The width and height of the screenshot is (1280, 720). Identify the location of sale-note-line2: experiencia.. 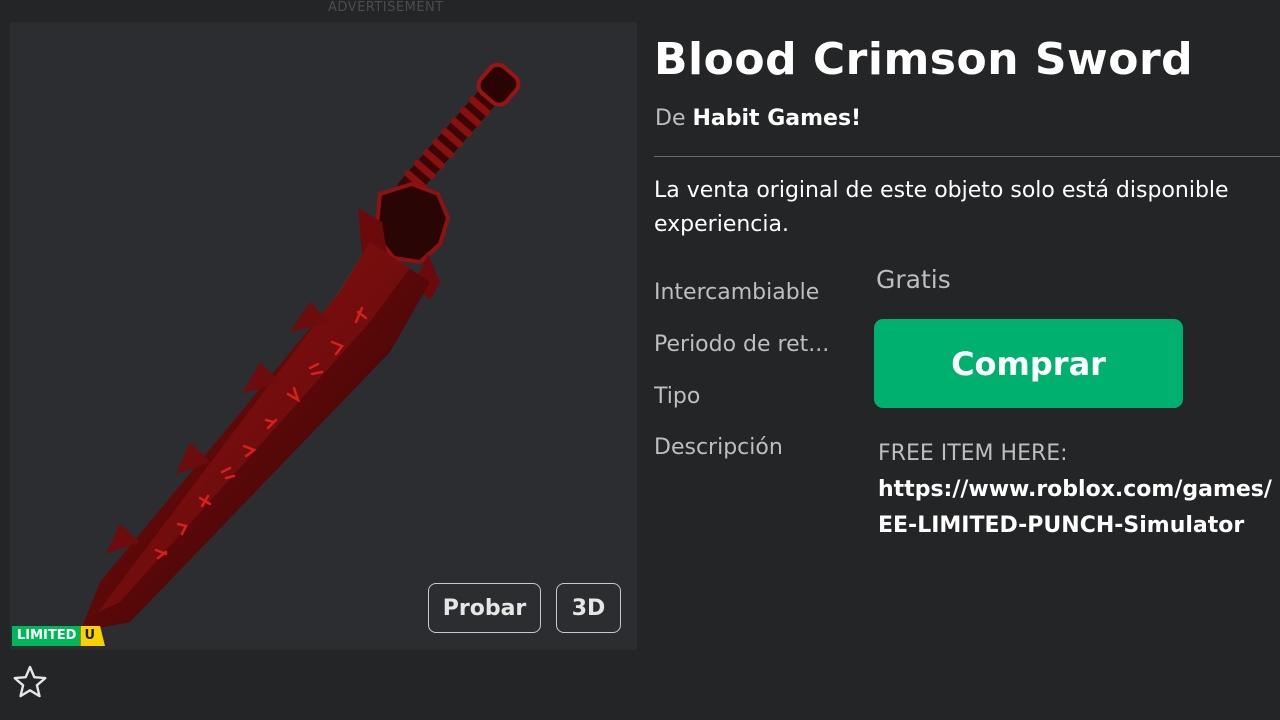
(721, 224).